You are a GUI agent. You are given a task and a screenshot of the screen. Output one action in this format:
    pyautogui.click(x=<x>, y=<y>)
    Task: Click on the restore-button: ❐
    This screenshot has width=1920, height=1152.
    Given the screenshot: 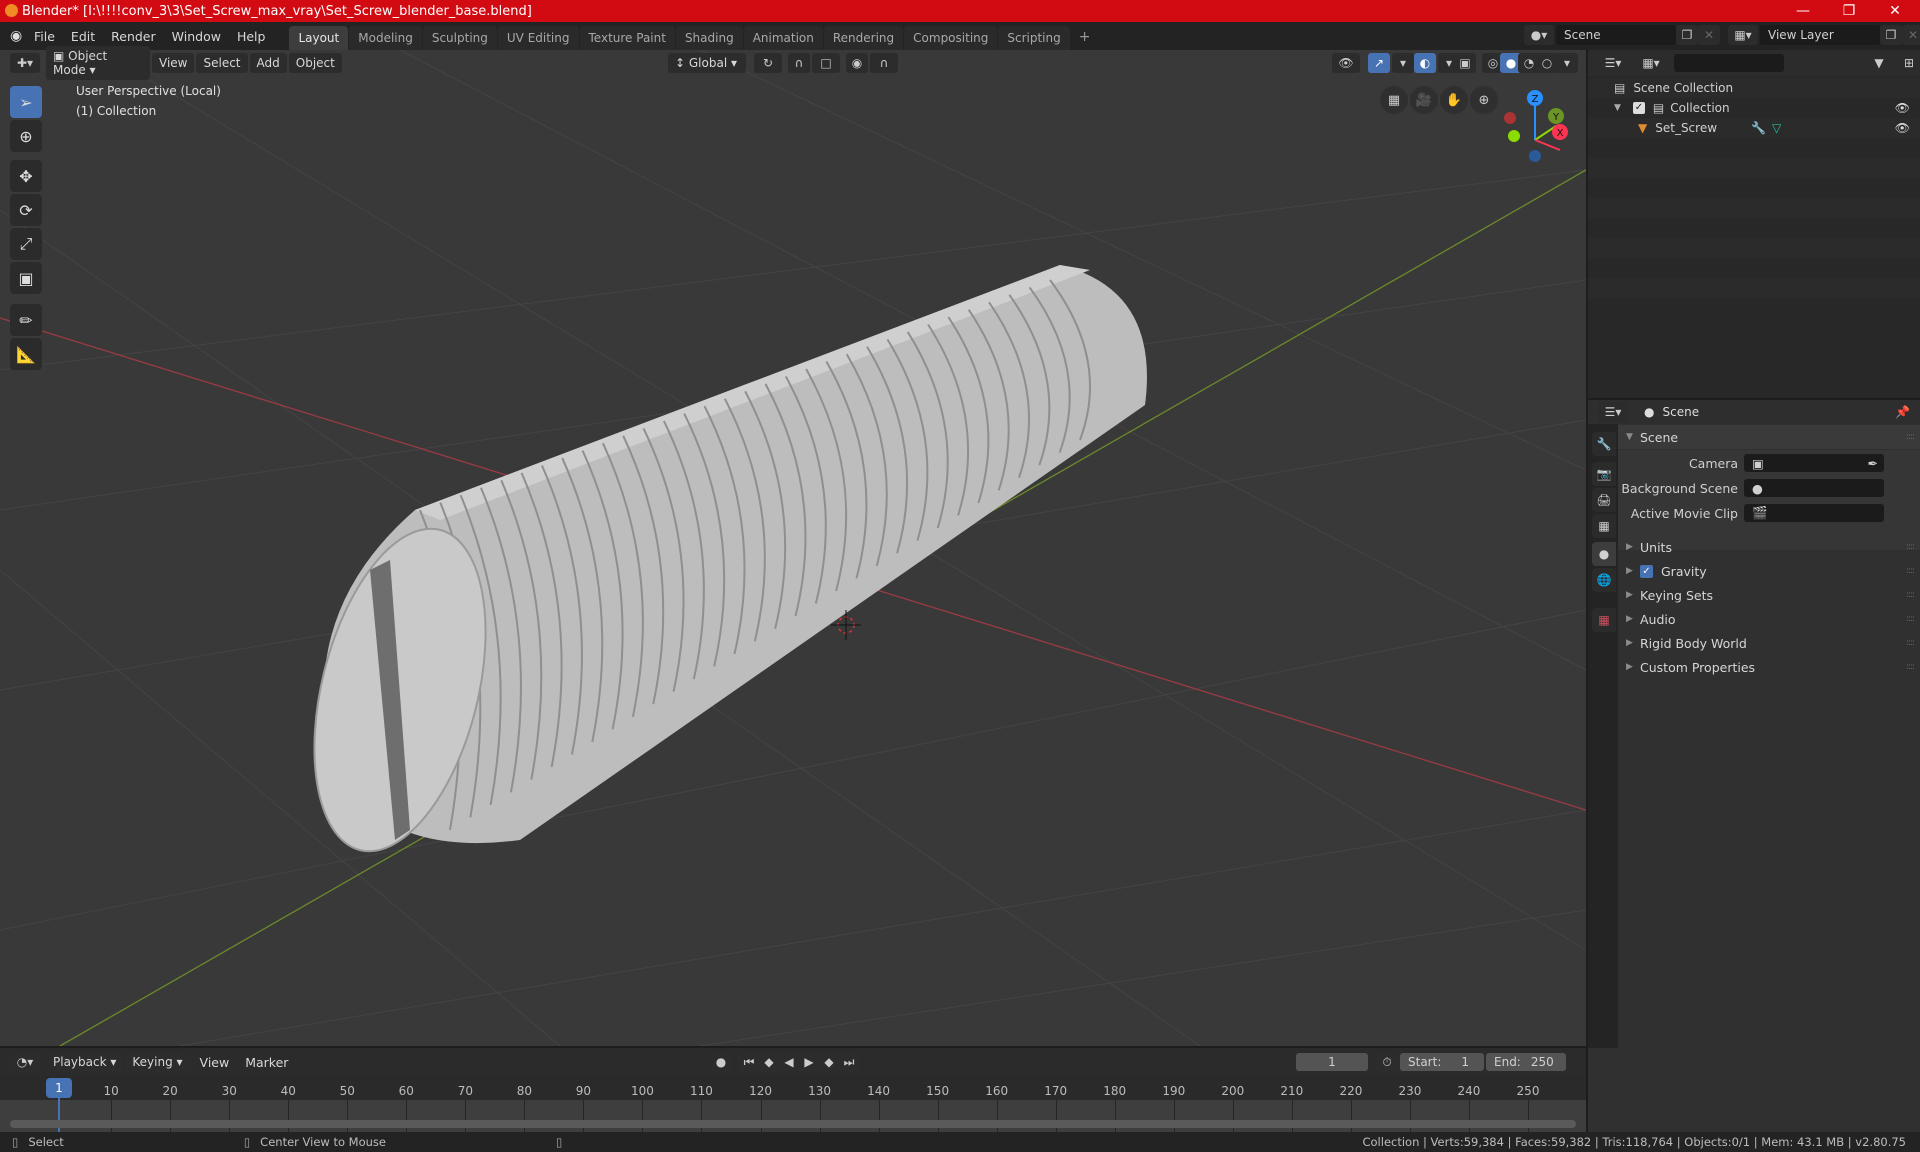 What is the action you would take?
    pyautogui.click(x=1849, y=11)
    